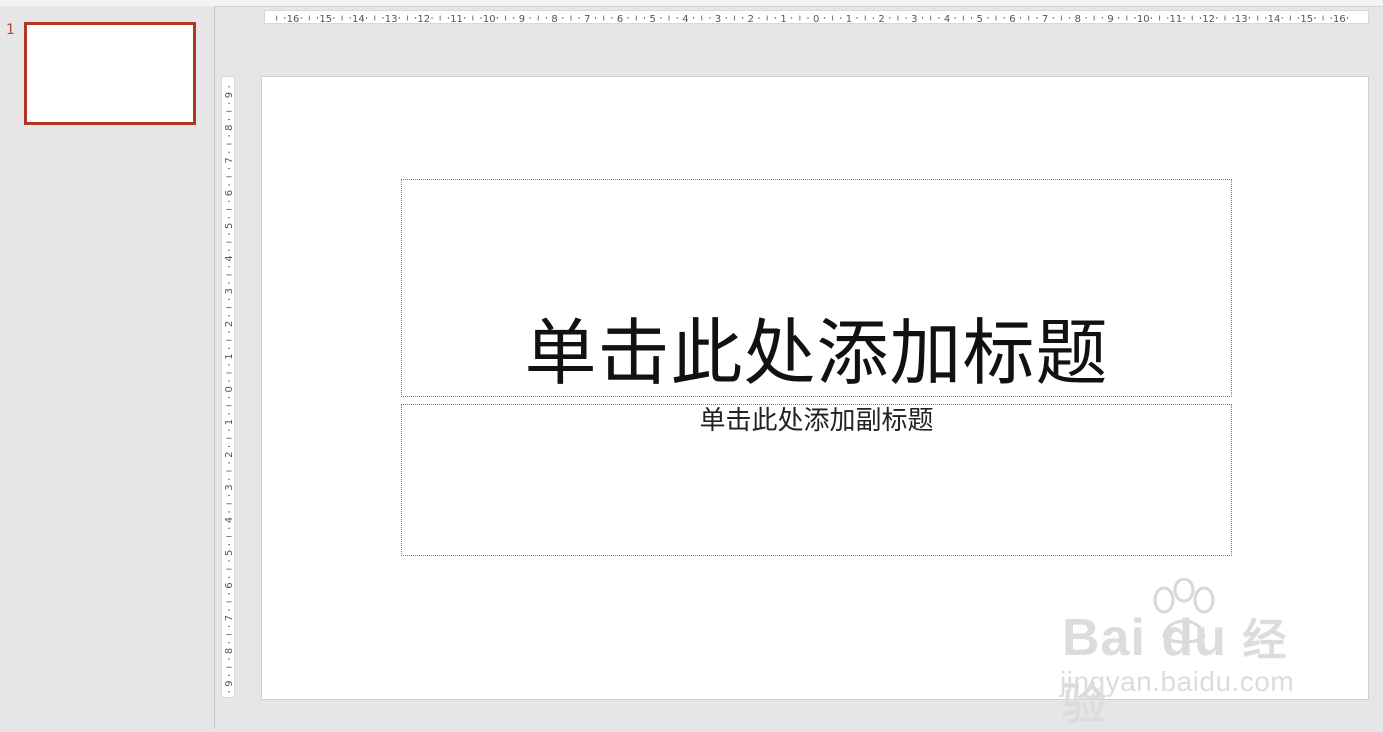 The image size is (1383, 732). I want to click on vertical-ruler-scale: 9 8 7 6 5 4 3 2 1 0 1 2 3 4 5 6 7 8 9, so click(229, 389).